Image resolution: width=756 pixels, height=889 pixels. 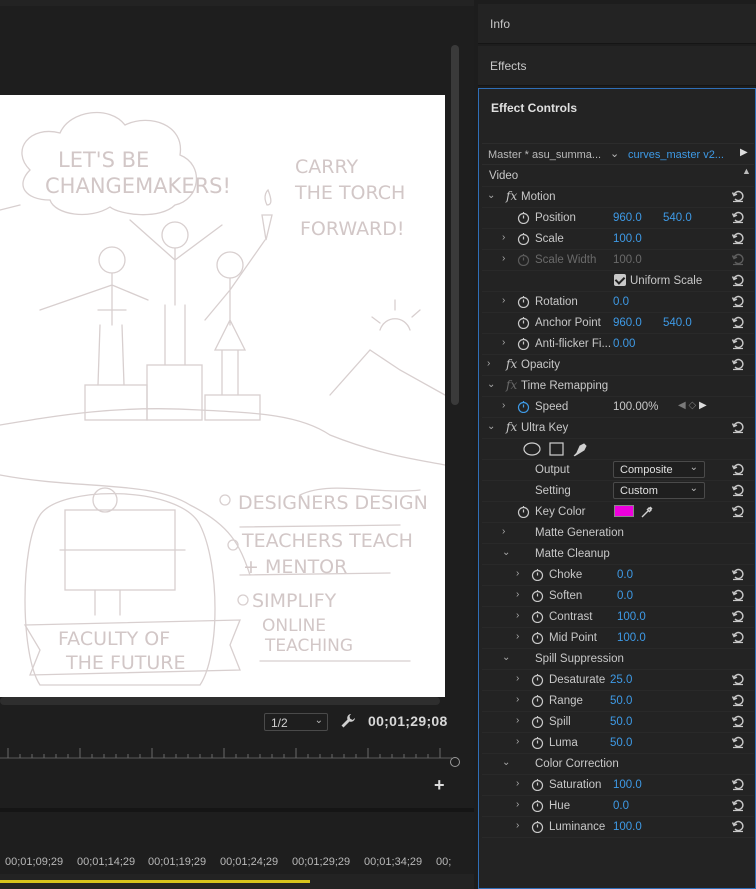 What do you see at coordinates (744, 152) in the screenshot?
I see `play-triangle-icon: ▶` at bounding box center [744, 152].